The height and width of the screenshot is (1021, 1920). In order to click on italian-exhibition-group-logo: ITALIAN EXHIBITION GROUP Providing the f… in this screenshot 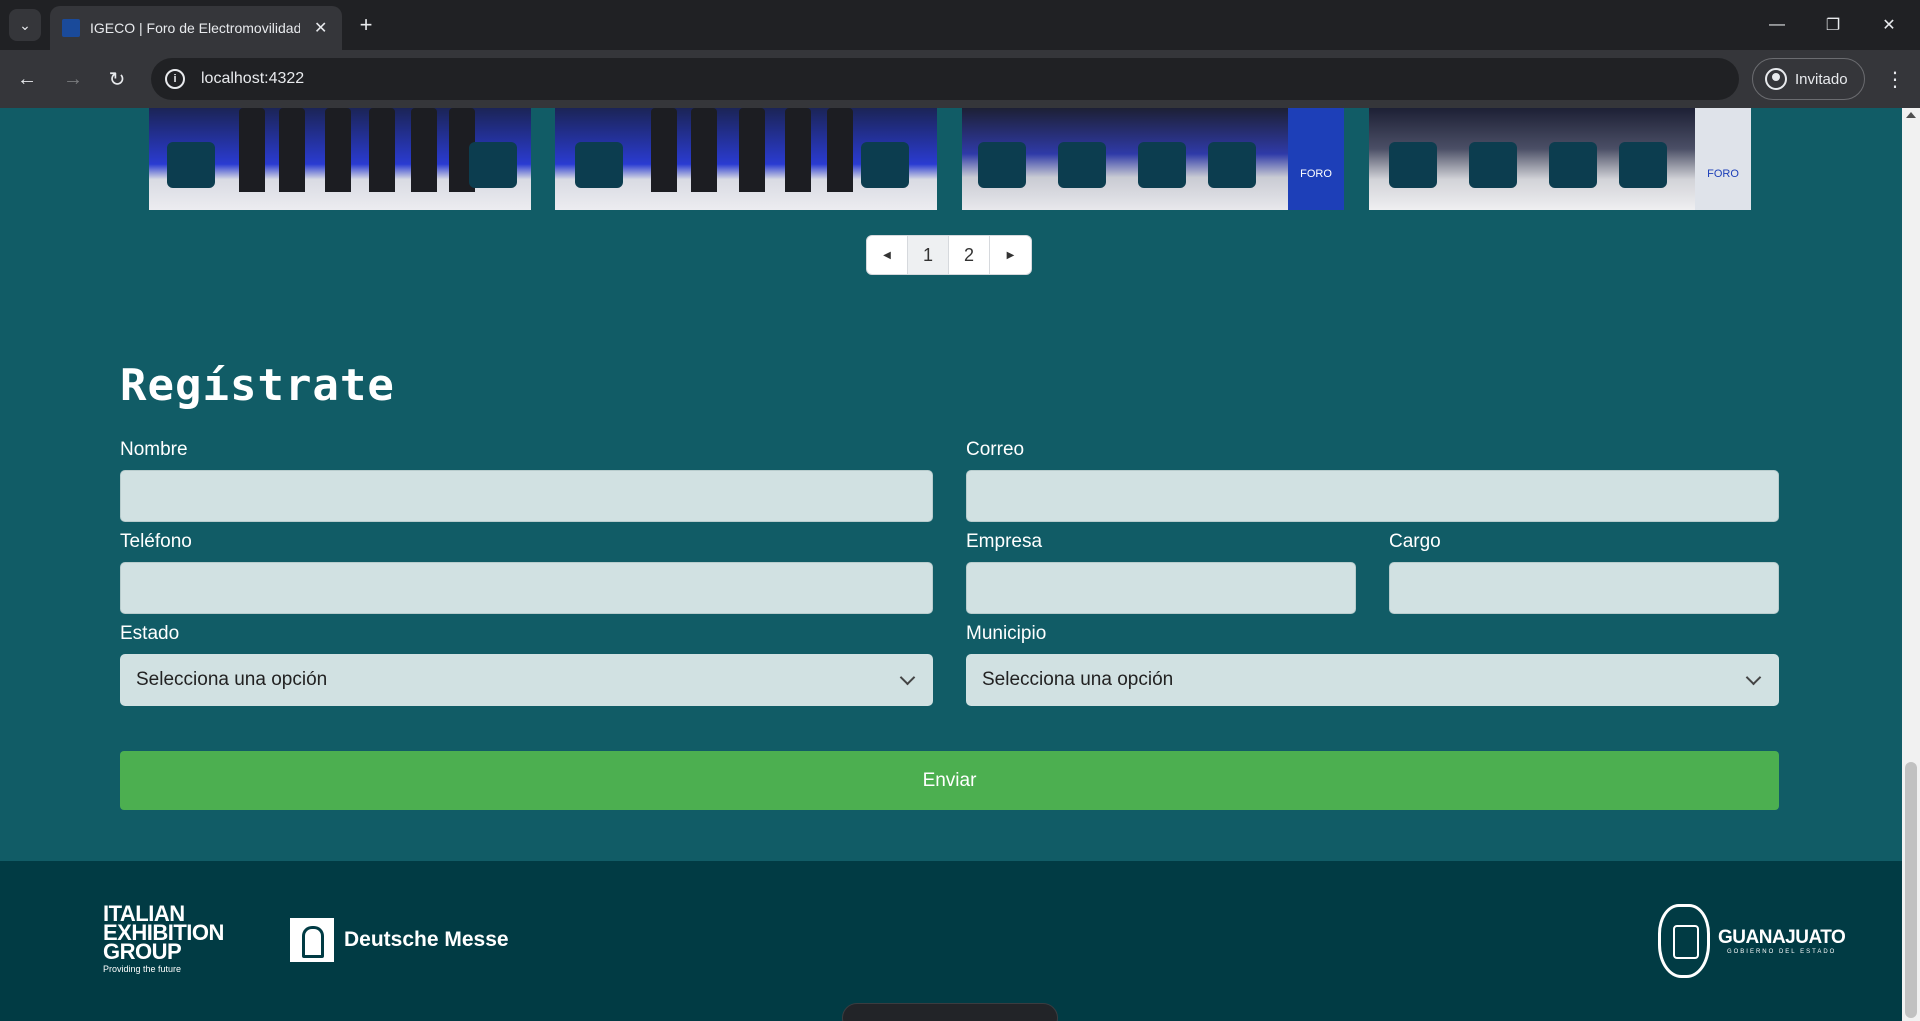, I will do `click(163, 939)`.